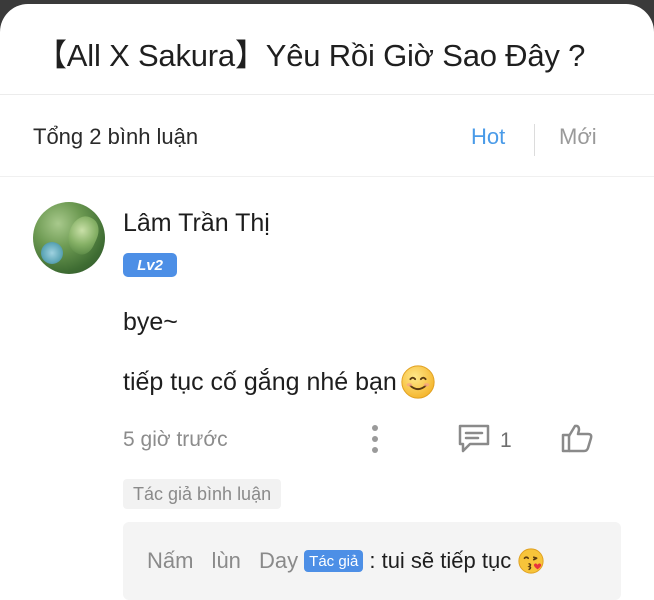 The height and width of the screenshot is (600, 654). What do you see at coordinates (196, 223) in the screenshot?
I see `comment-username: Lâm Trần Thị` at bounding box center [196, 223].